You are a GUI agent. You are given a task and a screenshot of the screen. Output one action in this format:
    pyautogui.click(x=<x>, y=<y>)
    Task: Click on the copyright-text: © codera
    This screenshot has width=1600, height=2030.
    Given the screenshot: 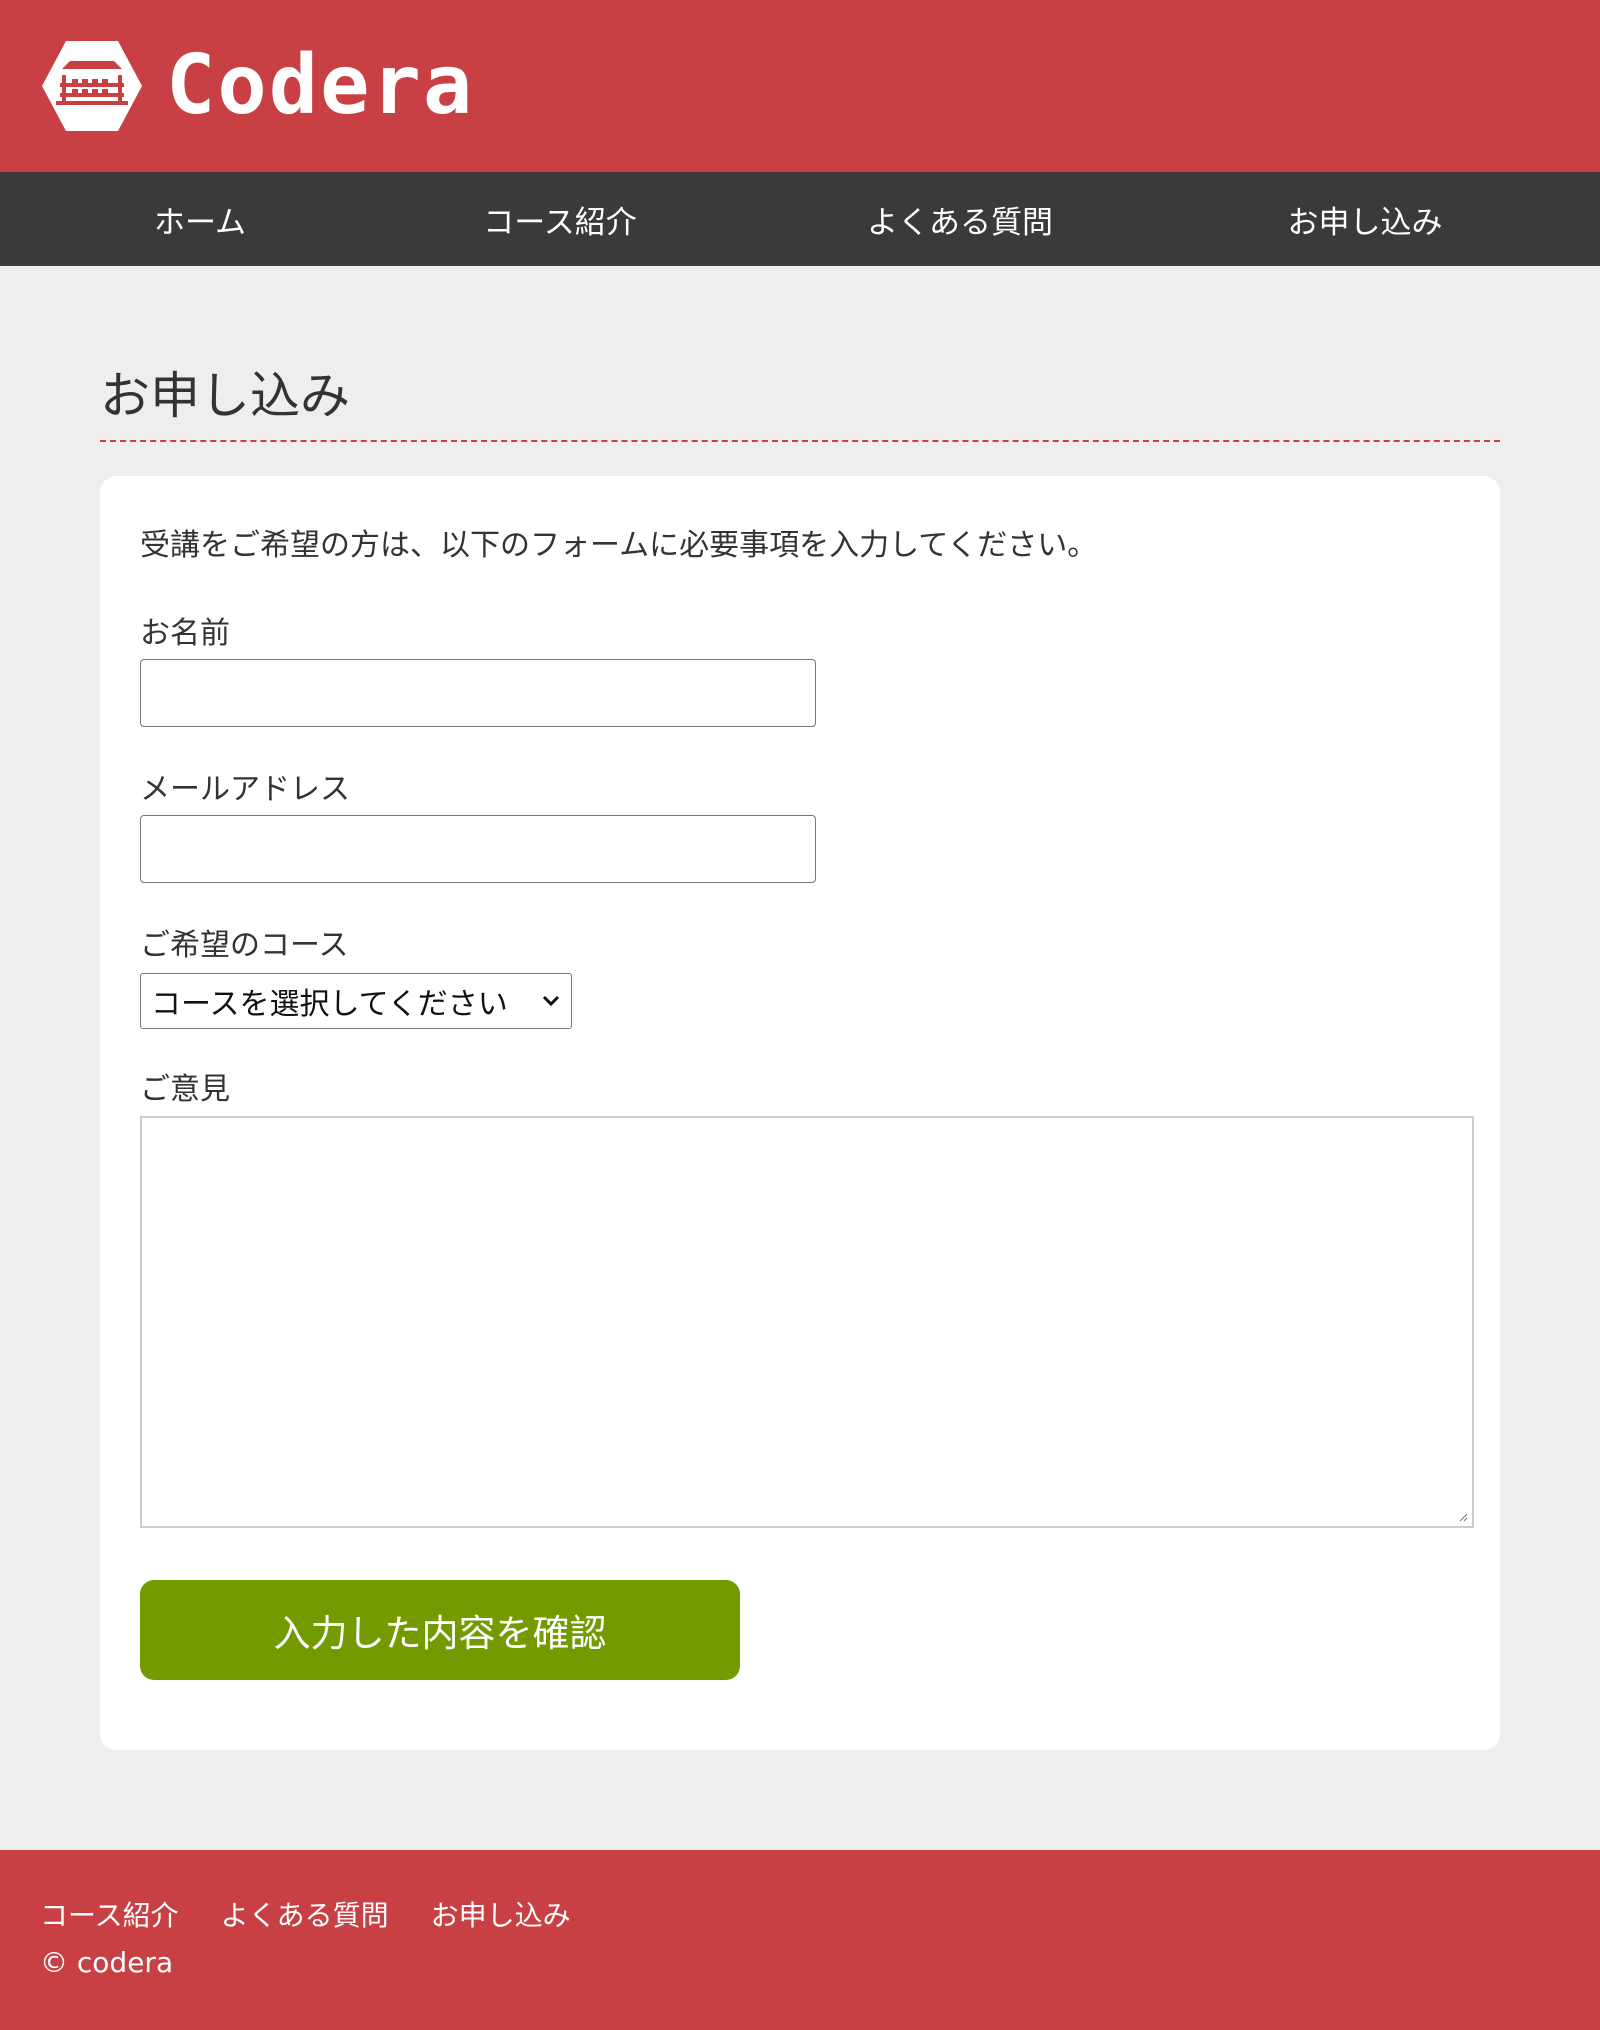 What is the action you would take?
    pyautogui.click(x=107, y=1962)
    